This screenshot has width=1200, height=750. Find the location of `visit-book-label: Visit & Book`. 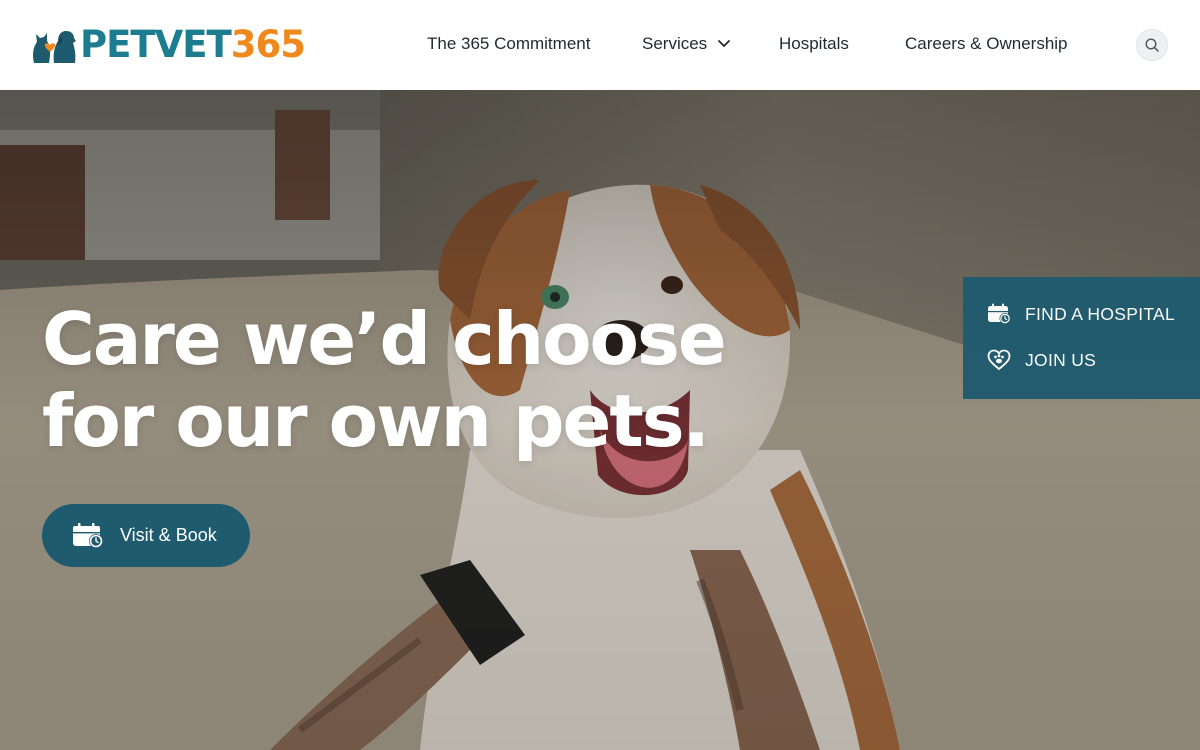

visit-book-label: Visit & Book is located at coordinates (168, 535).